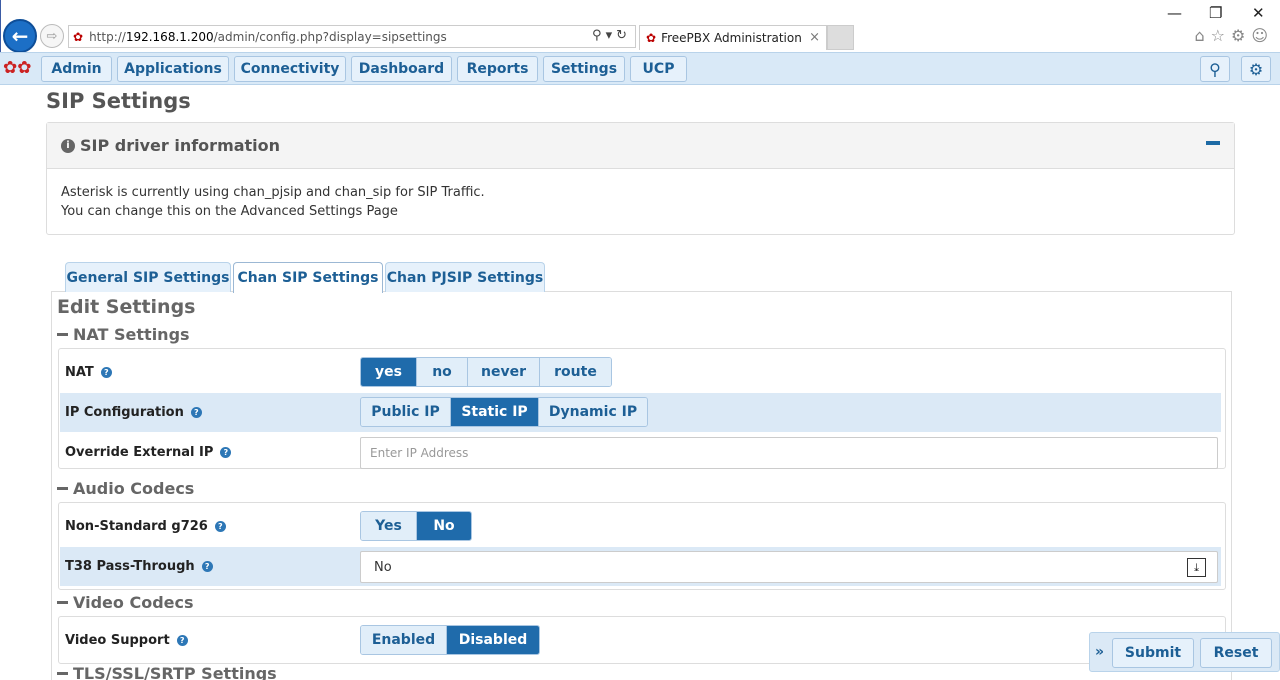 The width and height of the screenshot is (1280, 680). I want to click on g726-option-no: No, so click(444, 526).